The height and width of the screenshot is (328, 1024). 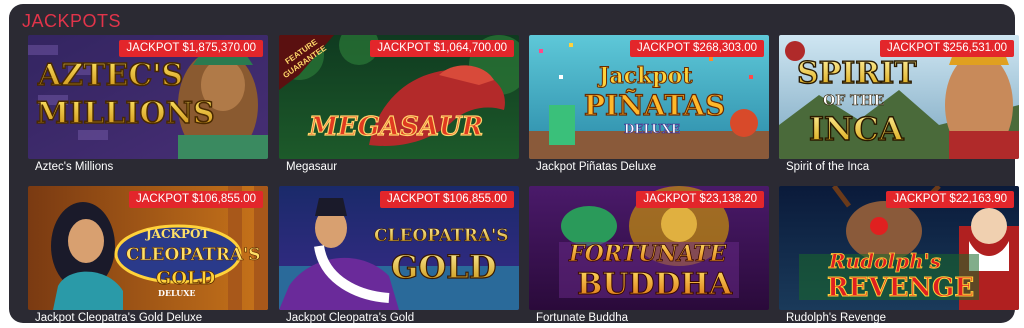 What do you see at coordinates (900, 288) in the screenshot?
I see `logo-line-2: REVENGE` at bounding box center [900, 288].